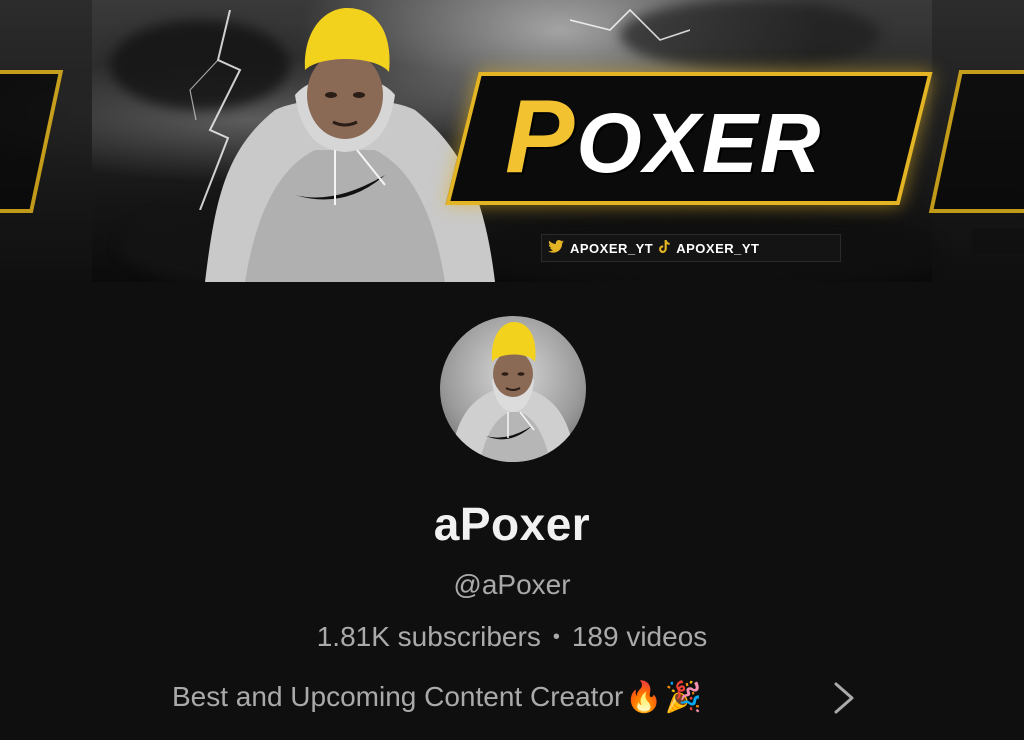 This screenshot has height=740, width=1024. What do you see at coordinates (350, 145) in the screenshot?
I see `banner-character-illustration` at bounding box center [350, 145].